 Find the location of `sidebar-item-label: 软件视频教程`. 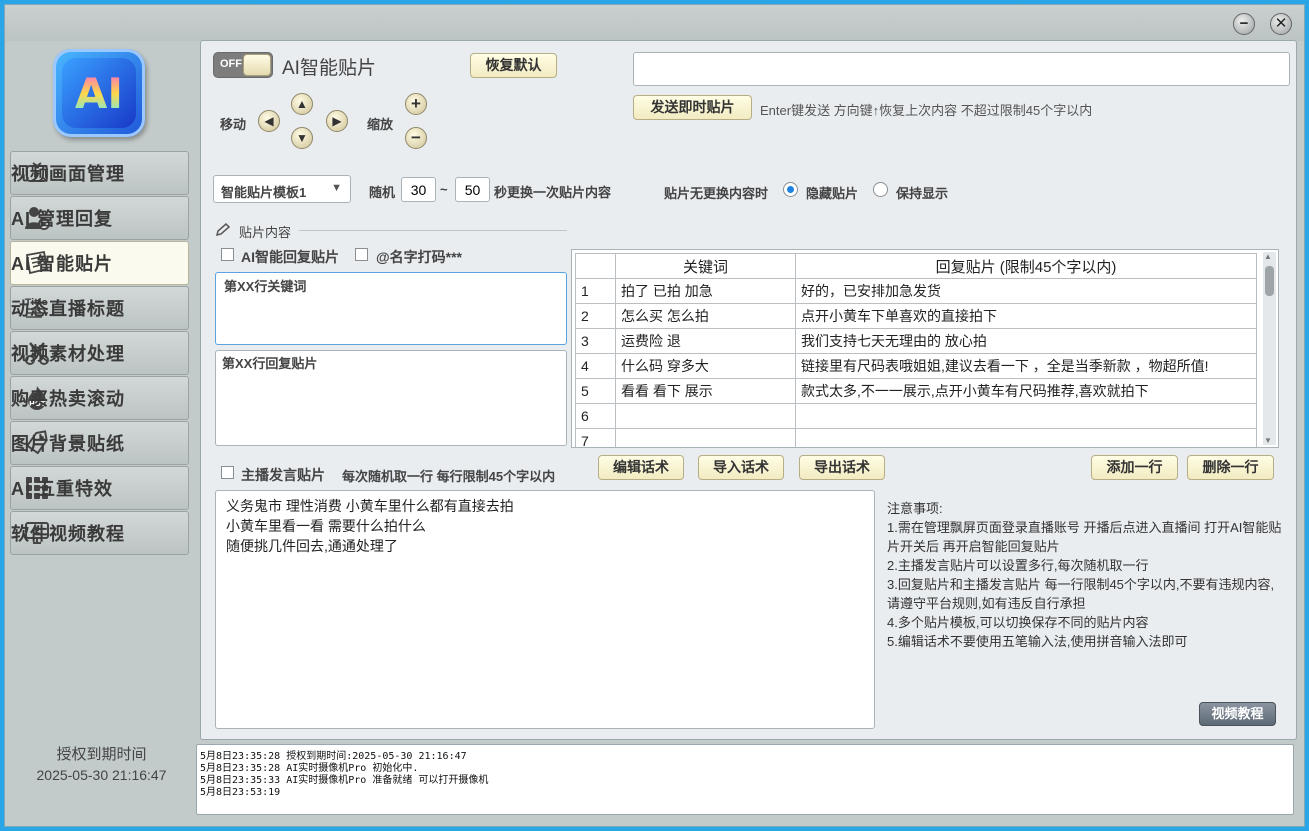

sidebar-item-label: 软件视频教程 is located at coordinates (68, 534).